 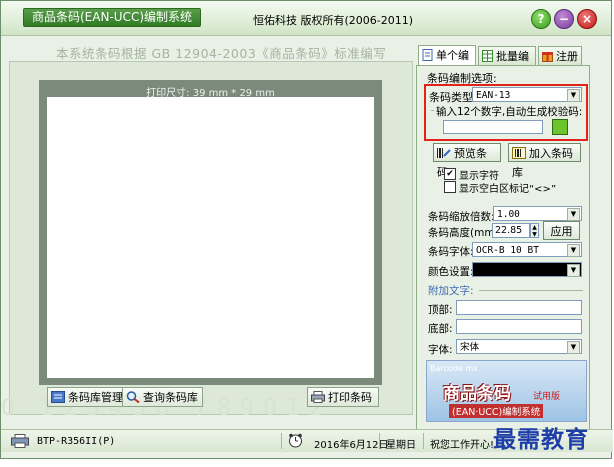 What do you see at coordinates (440, 310) in the screenshot?
I see `top-text-label: 顶部:` at bounding box center [440, 310].